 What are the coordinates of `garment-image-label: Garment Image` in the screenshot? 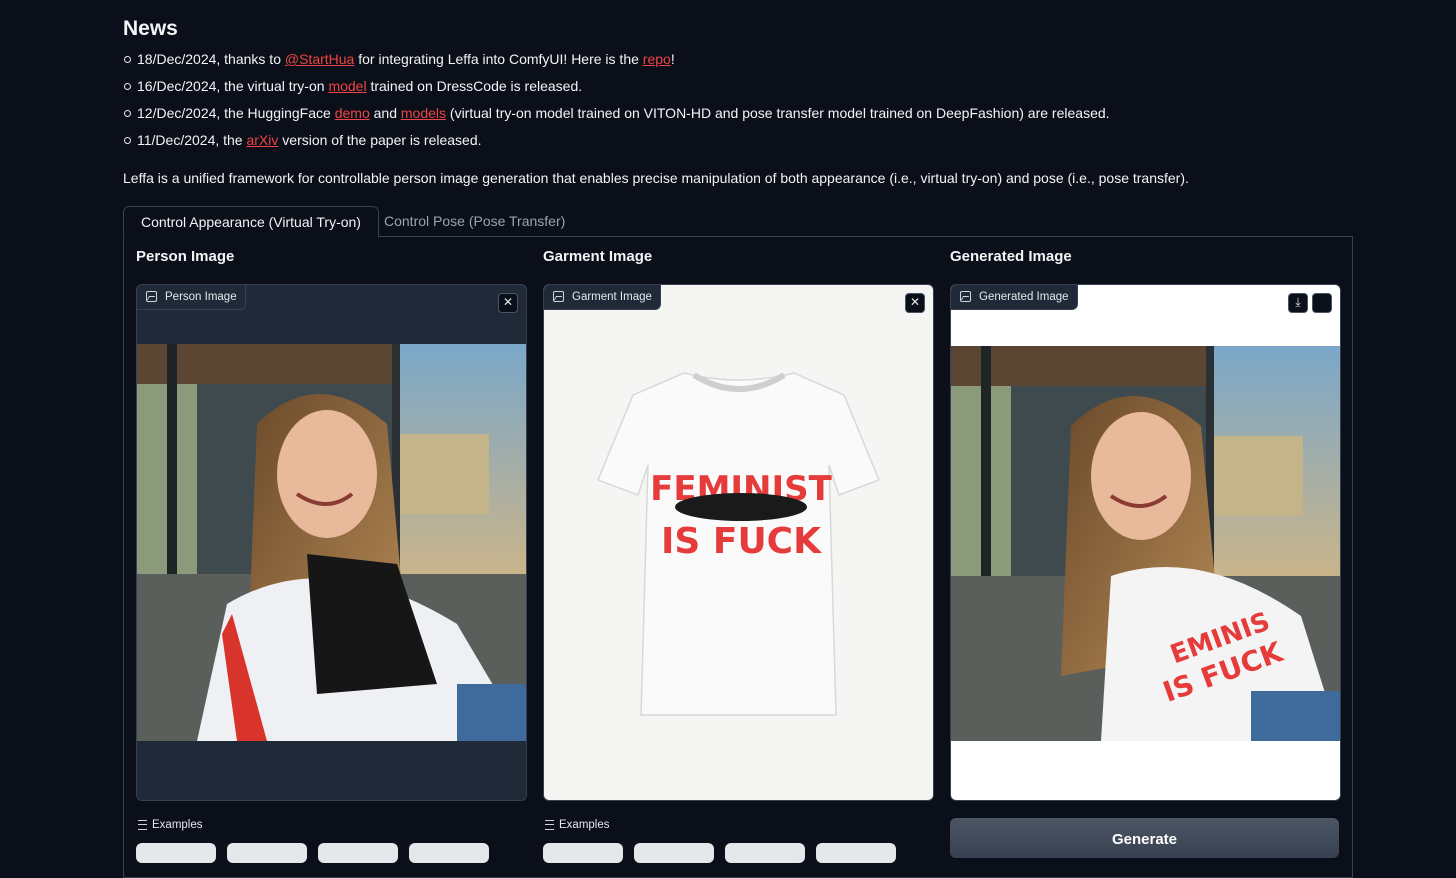 It's located at (602, 297).